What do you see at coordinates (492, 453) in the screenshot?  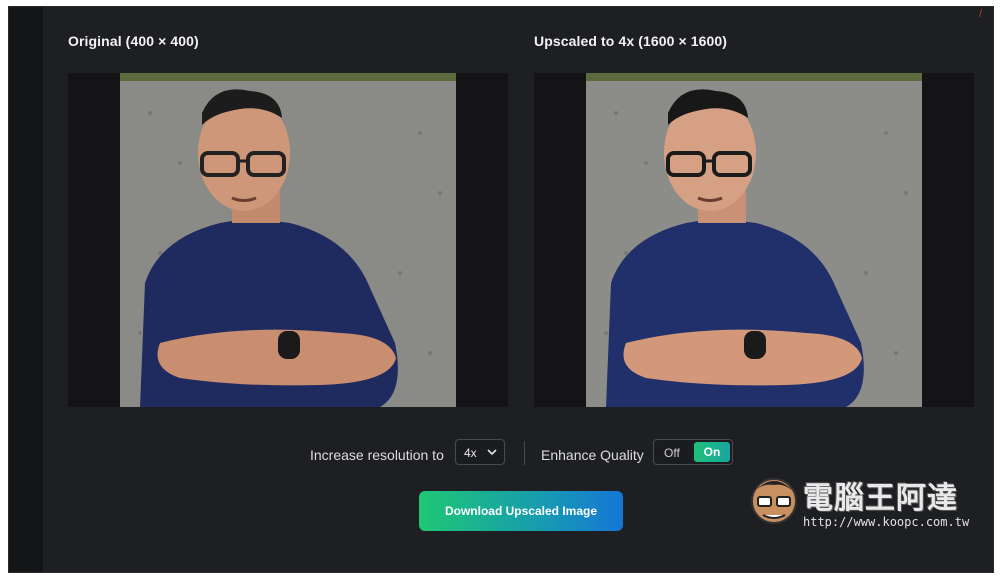 I see `chevron-down-icon` at bounding box center [492, 453].